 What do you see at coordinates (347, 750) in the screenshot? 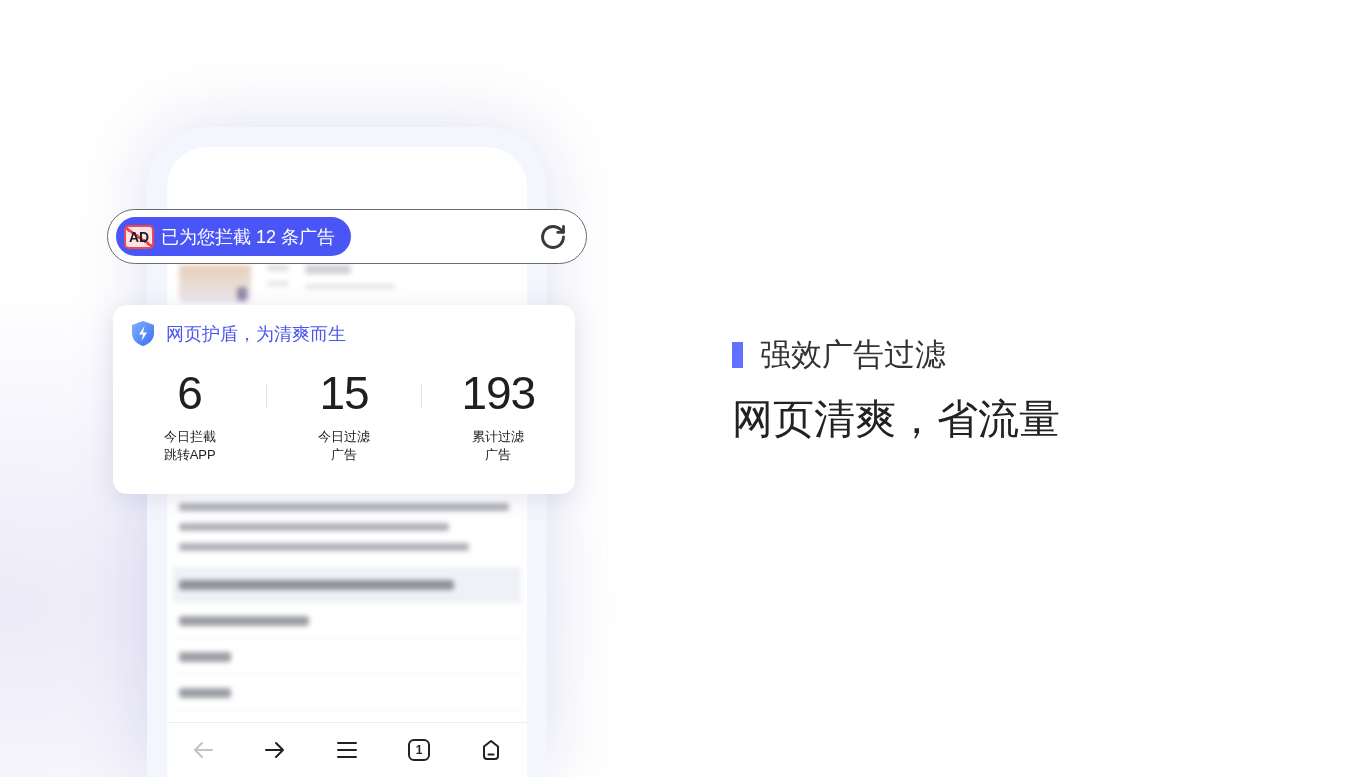
I see `menu-icon` at bounding box center [347, 750].